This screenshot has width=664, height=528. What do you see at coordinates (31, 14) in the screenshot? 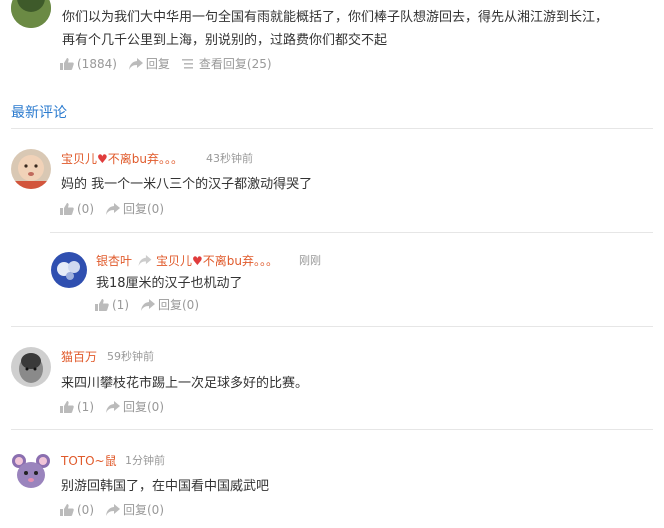
I see `top-comment-avatar` at bounding box center [31, 14].